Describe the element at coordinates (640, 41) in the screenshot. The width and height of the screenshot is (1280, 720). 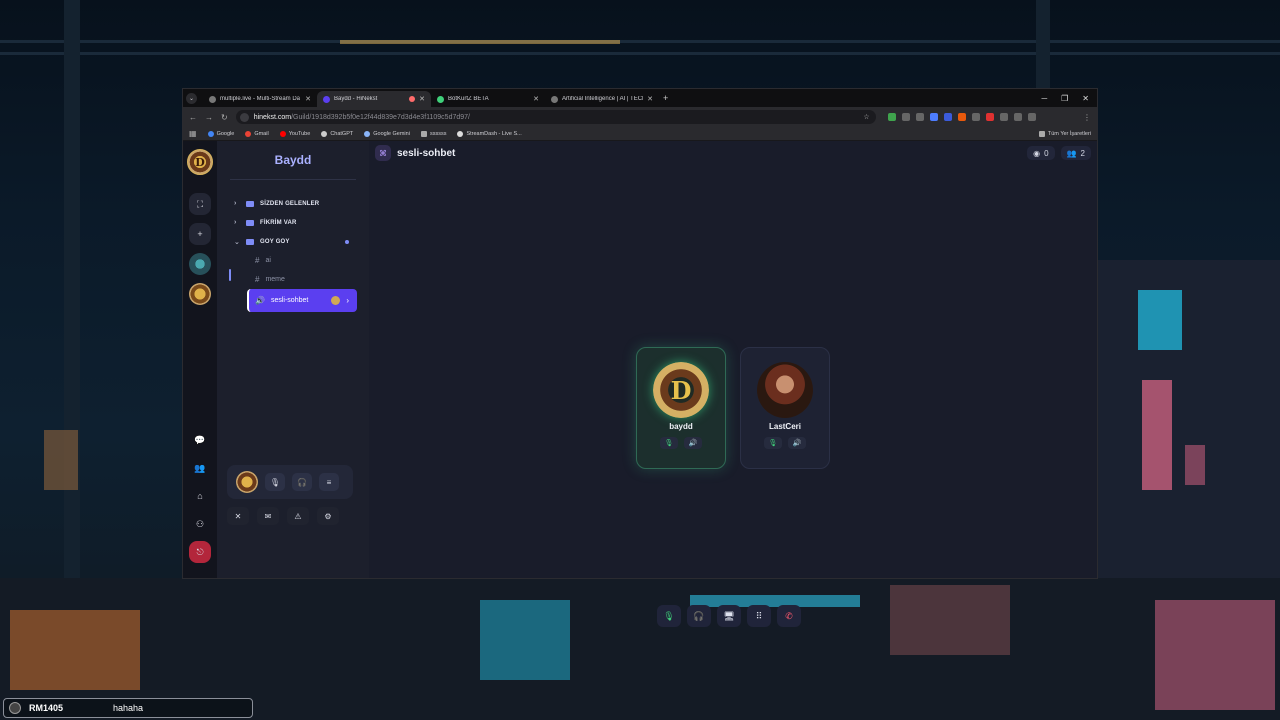
I see `bg-wire` at that location.